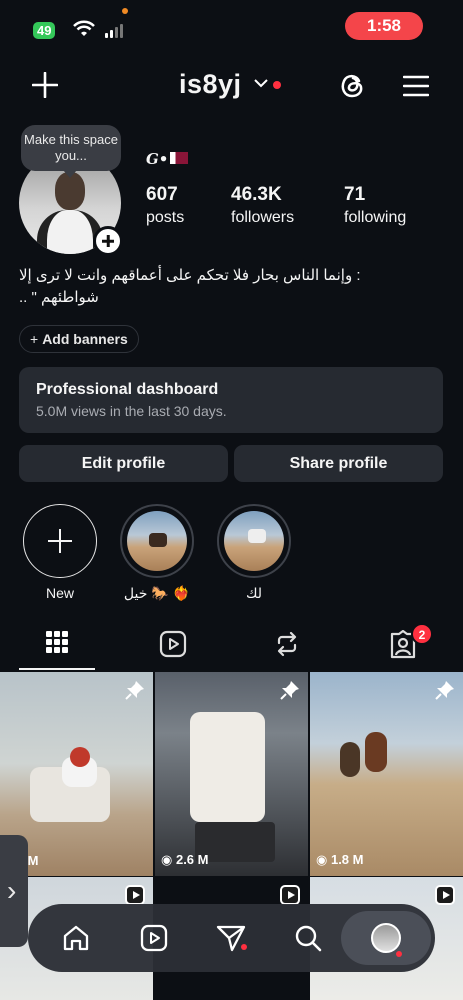 This screenshot has width=463, height=1000. I want to click on battery-indicator: 49, so click(44, 30).